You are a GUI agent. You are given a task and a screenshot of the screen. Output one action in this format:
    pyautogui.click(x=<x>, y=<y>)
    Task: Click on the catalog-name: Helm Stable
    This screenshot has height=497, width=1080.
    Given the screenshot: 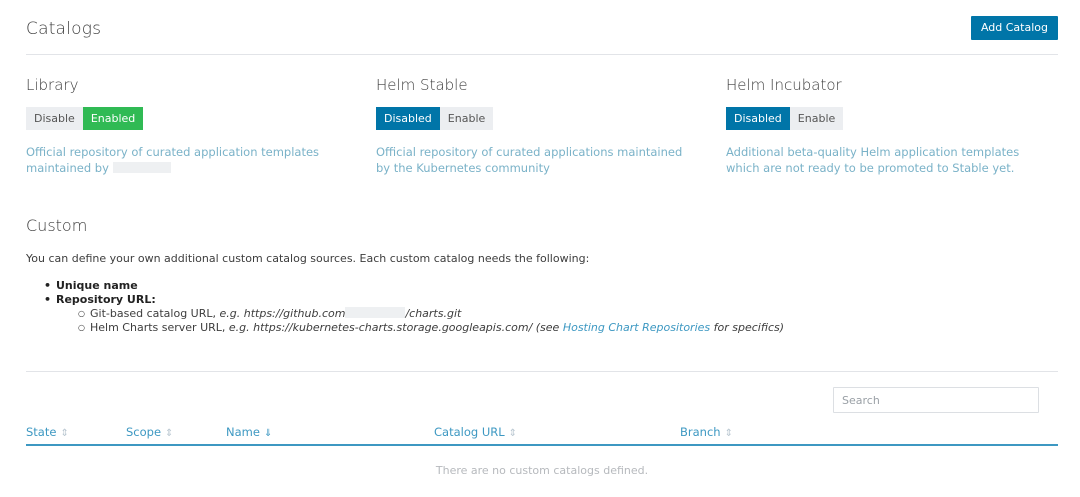 What is the action you would take?
    pyautogui.click(x=422, y=85)
    